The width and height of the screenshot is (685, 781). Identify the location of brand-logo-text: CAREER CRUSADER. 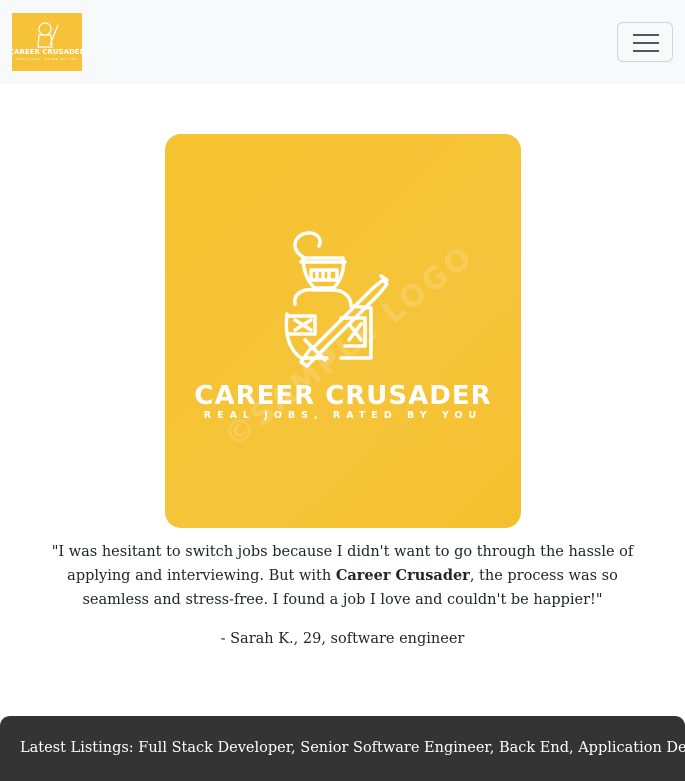
(47, 52).